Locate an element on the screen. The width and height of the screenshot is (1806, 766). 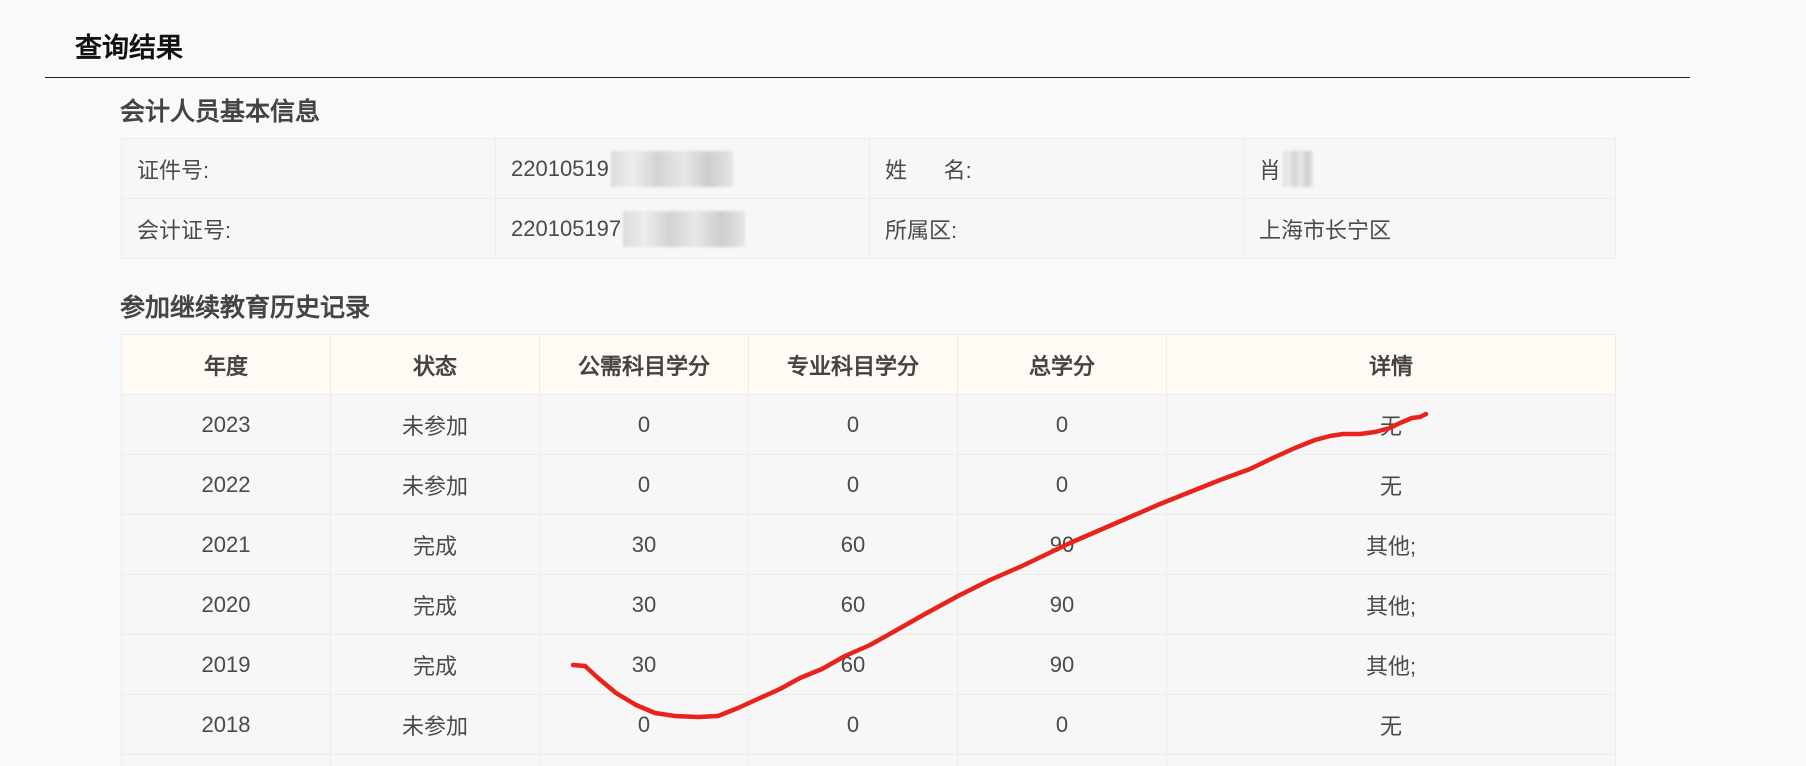
table-row: 2022 未参加 0 0 0 无 is located at coordinates (868, 484).